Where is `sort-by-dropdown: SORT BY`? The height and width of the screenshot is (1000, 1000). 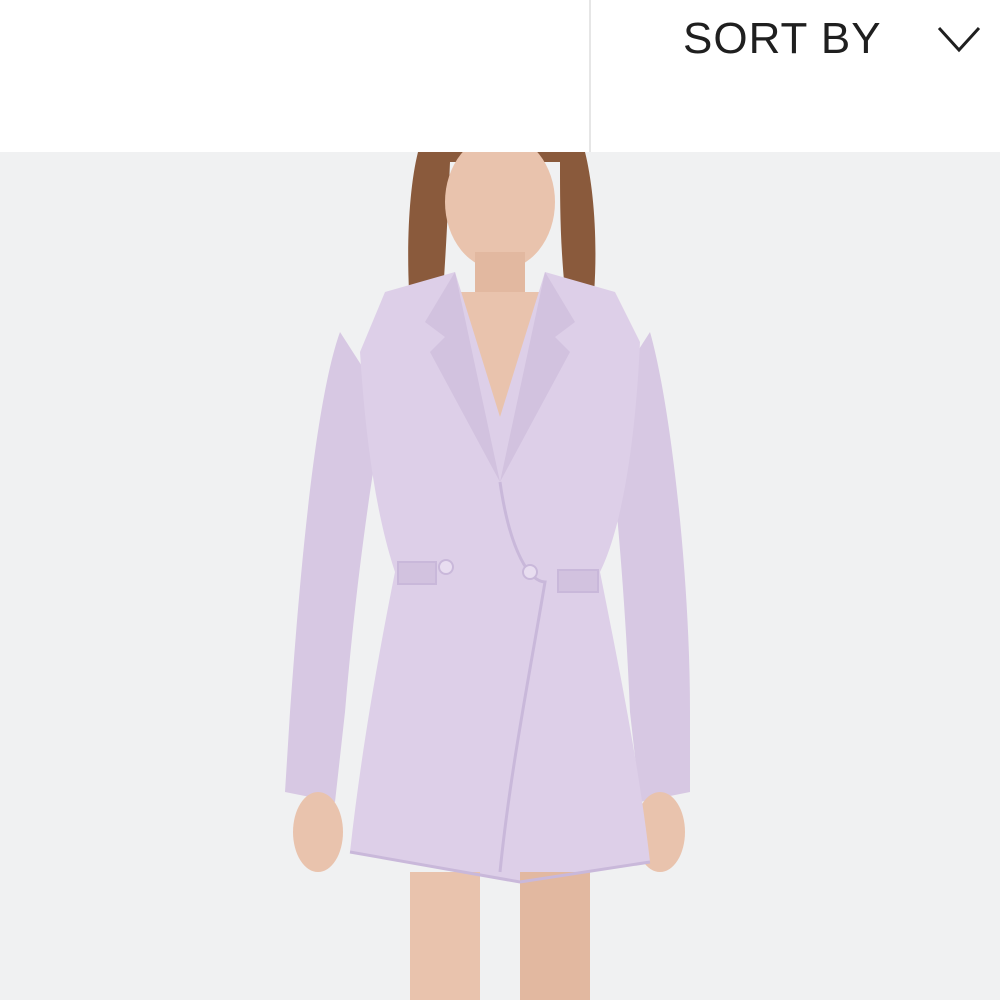 sort-by-dropdown: SORT BY is located at coordinates (795, 40).